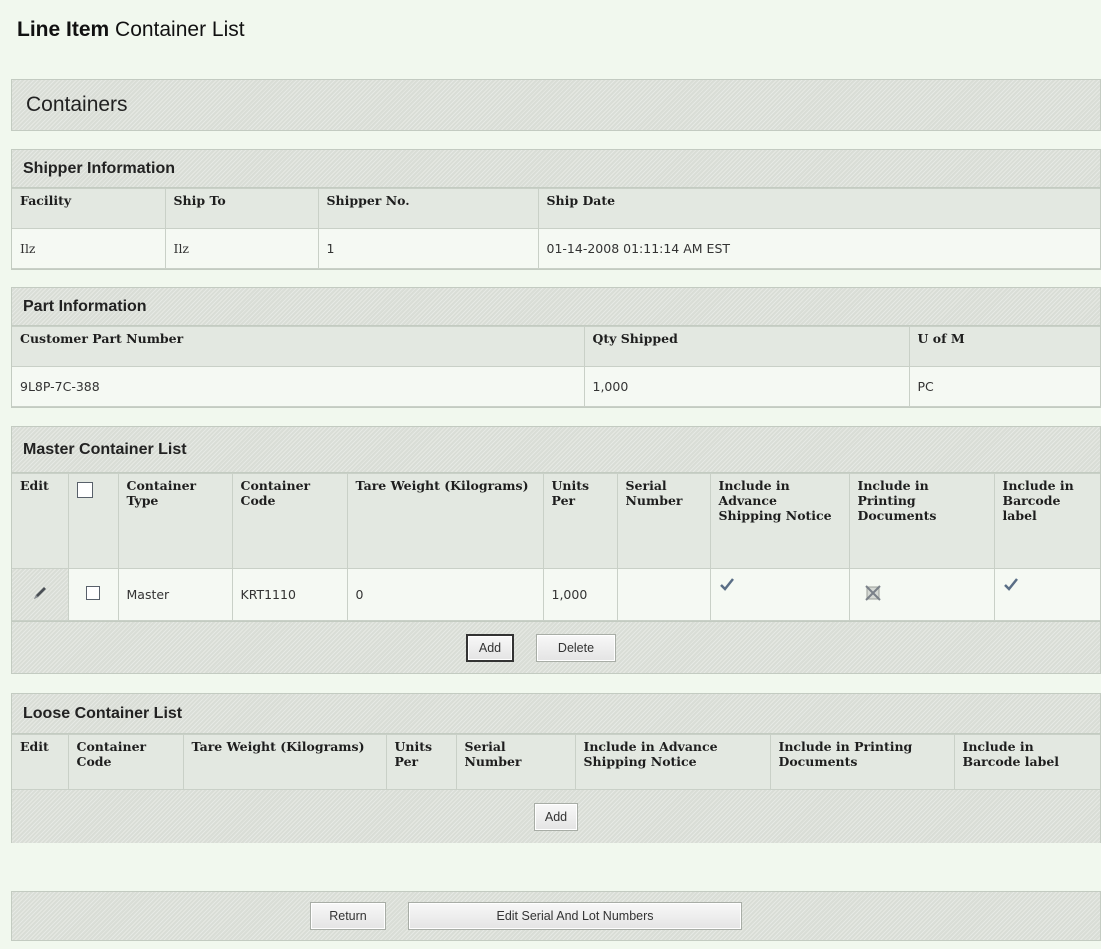 This screenshot has width=1101, height=949. I want to click on cell-customer-part-number: 9L8P-7C-388, so click(298, 386).